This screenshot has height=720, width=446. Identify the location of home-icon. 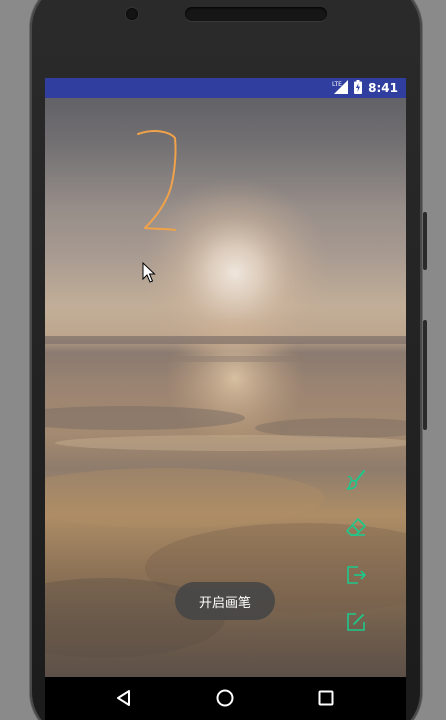
(225, 698).